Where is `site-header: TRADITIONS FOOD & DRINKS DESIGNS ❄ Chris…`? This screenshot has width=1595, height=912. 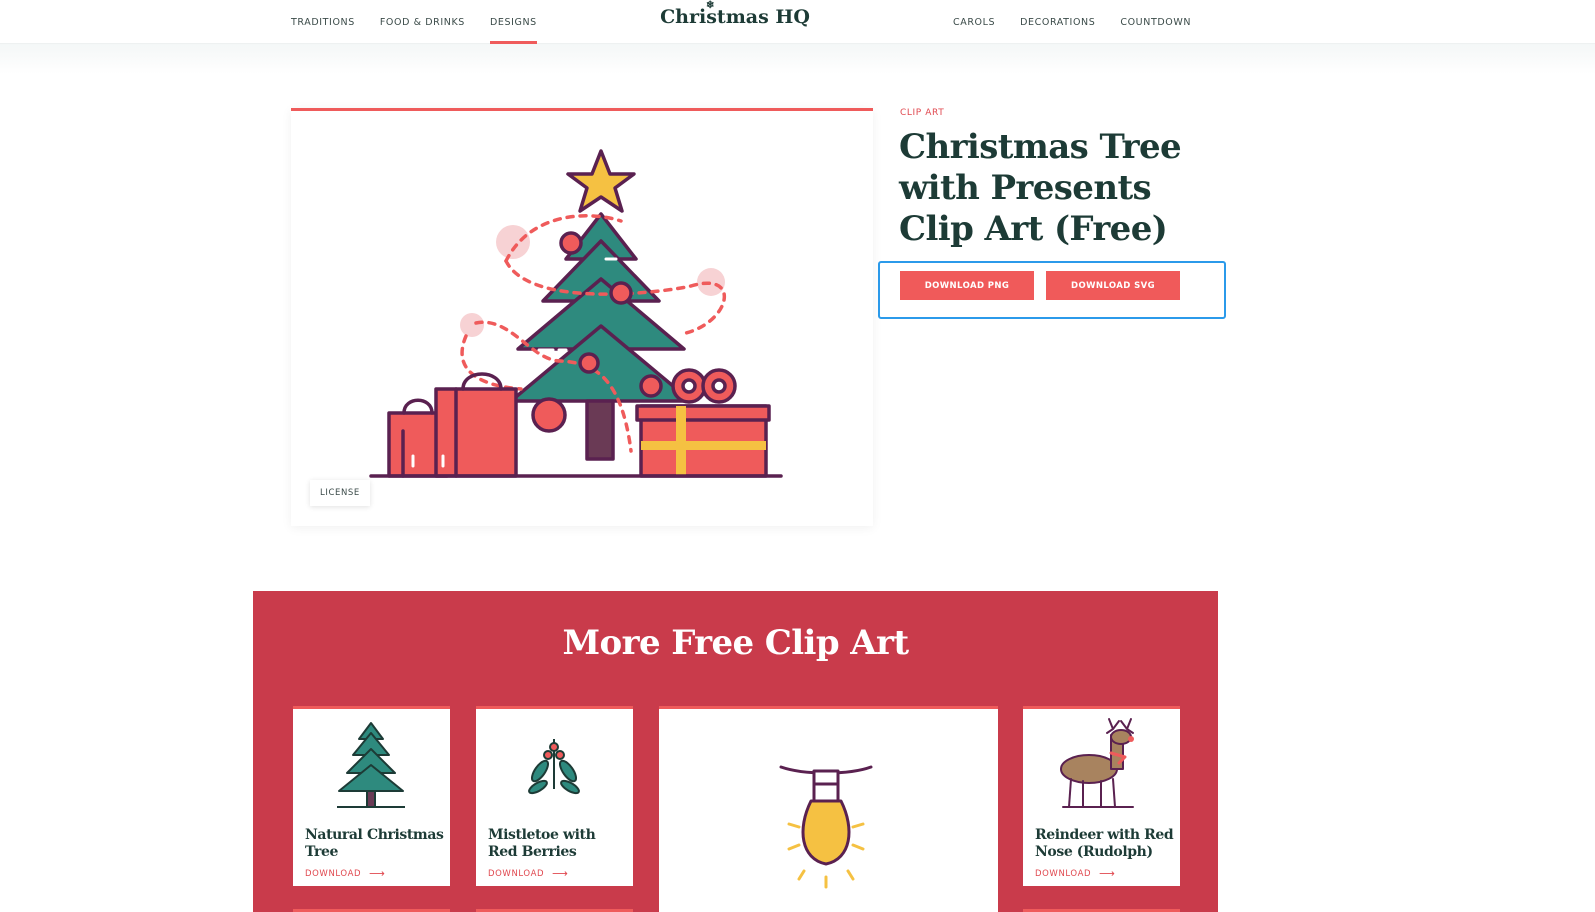 site-header: TRADITIONS FOOD & DRINKS DESIGNS ❄ Chris… is located at coordinates (797, 22).